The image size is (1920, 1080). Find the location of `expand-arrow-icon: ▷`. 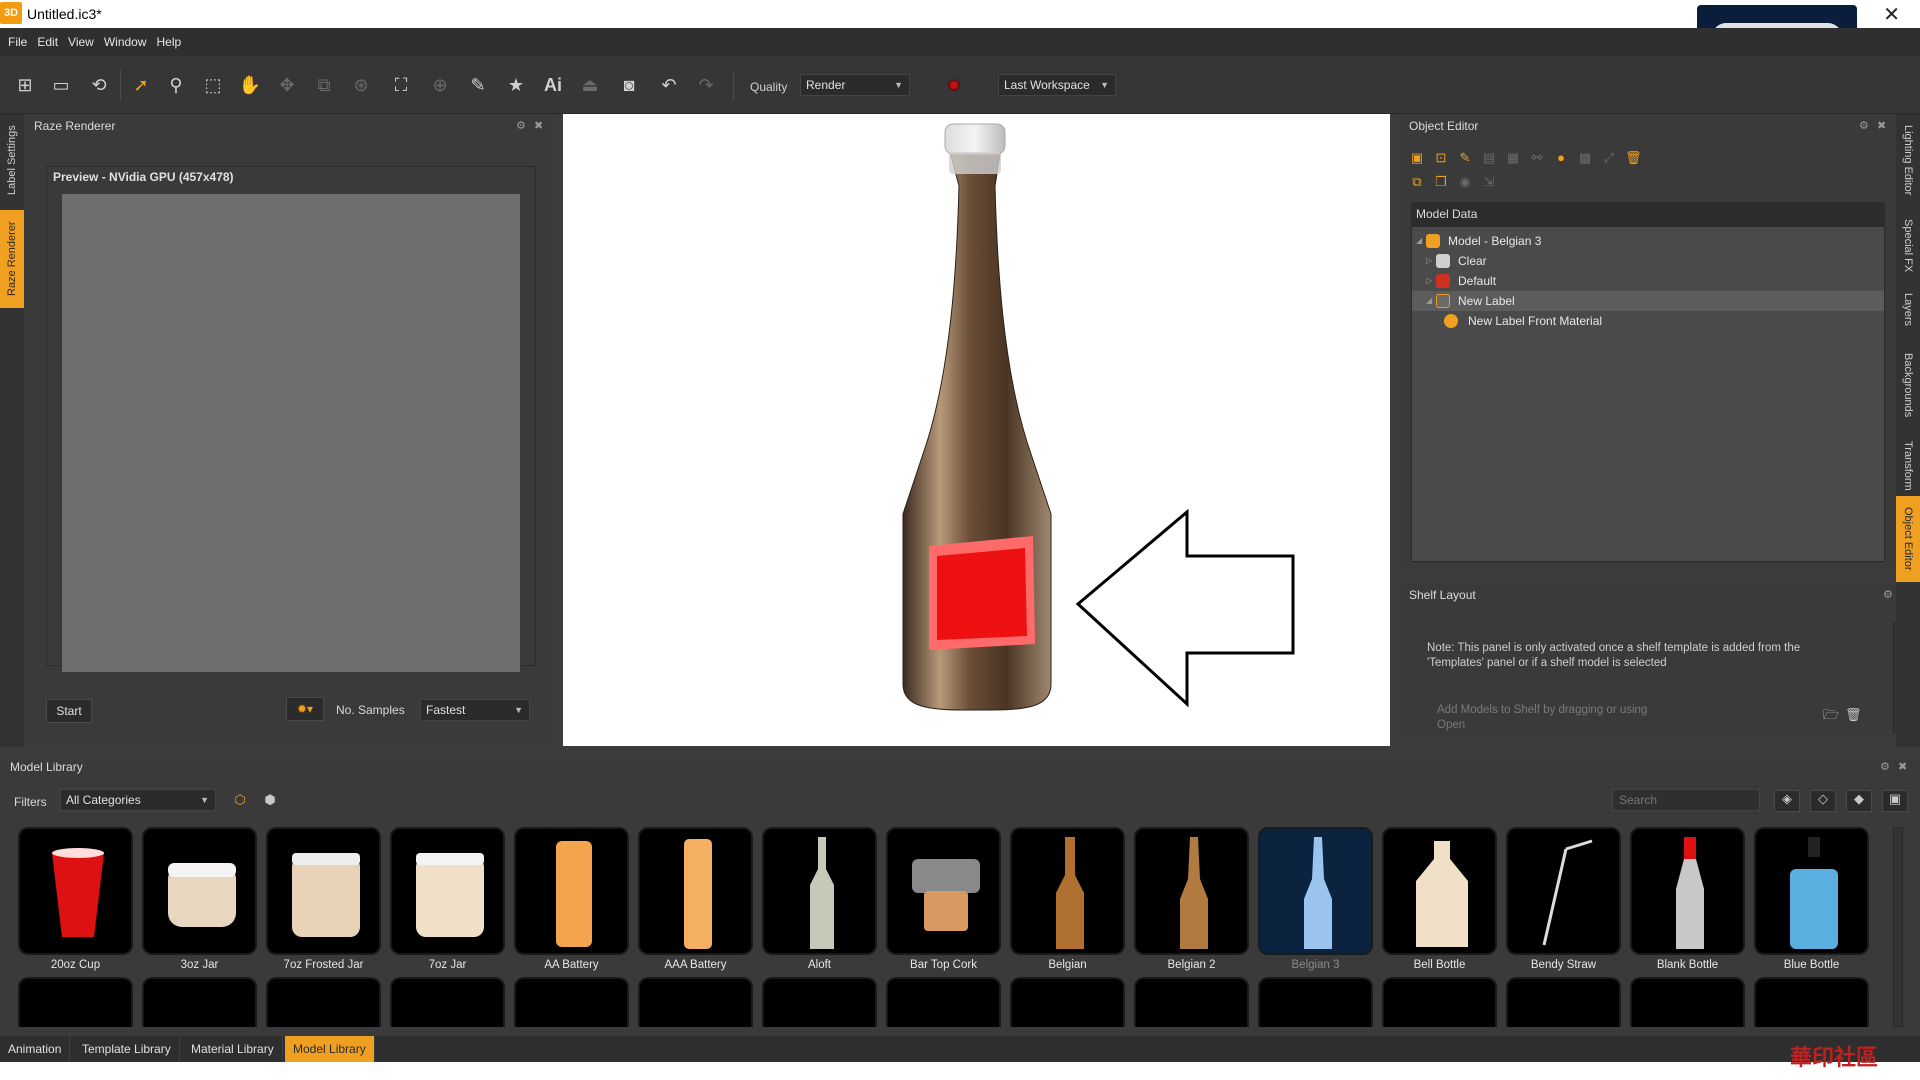

expand-arrow-icon: ▷ is located at coordinates (1429, 261).